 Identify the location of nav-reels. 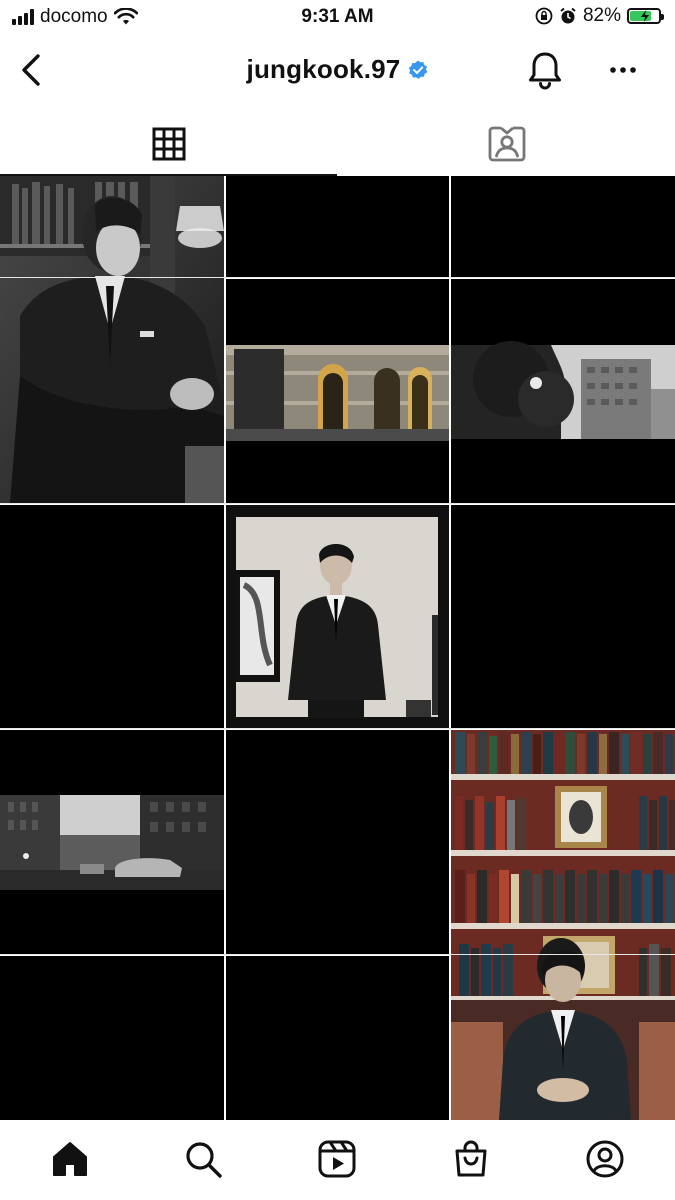
(337, 1159).